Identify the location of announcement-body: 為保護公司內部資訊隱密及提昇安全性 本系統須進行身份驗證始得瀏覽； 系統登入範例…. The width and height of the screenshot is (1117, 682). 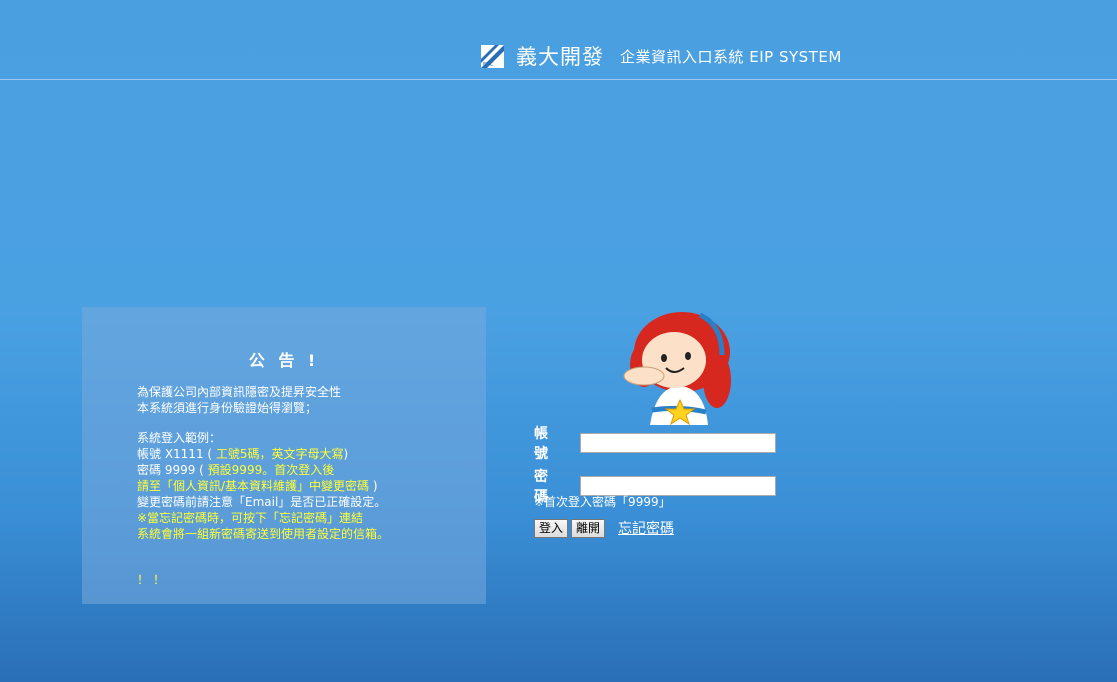
(302, 463).